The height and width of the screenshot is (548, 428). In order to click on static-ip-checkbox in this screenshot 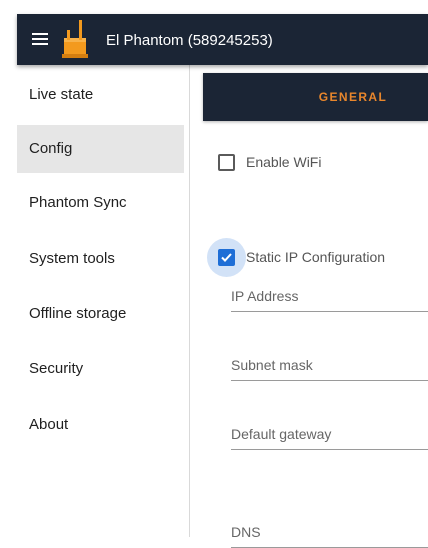, I will do `click(226, 257)`.